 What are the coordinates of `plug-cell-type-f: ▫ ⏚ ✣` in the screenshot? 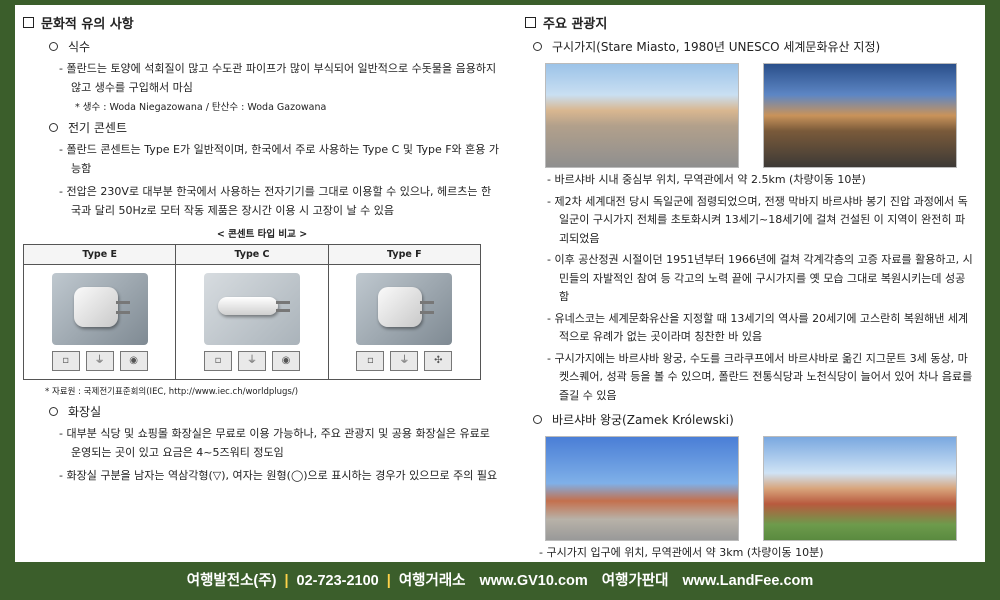 It's located at (404, 322).